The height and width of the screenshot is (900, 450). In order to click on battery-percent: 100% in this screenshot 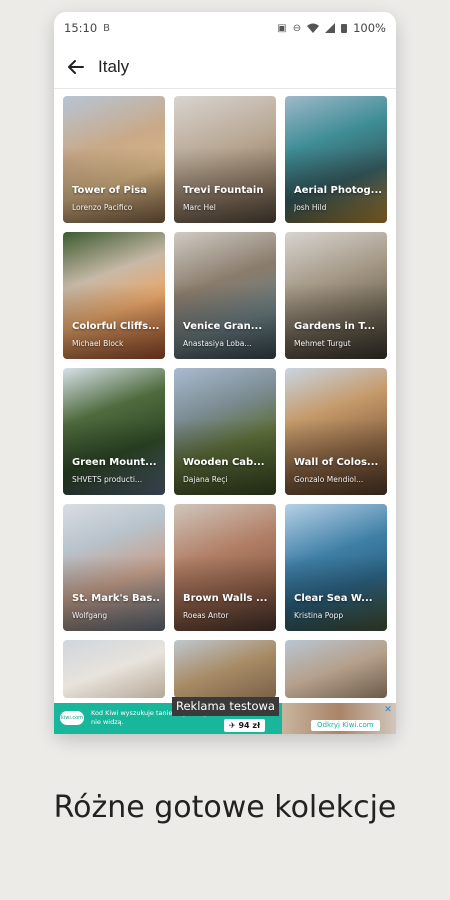, I will do `click(369, 28)`.